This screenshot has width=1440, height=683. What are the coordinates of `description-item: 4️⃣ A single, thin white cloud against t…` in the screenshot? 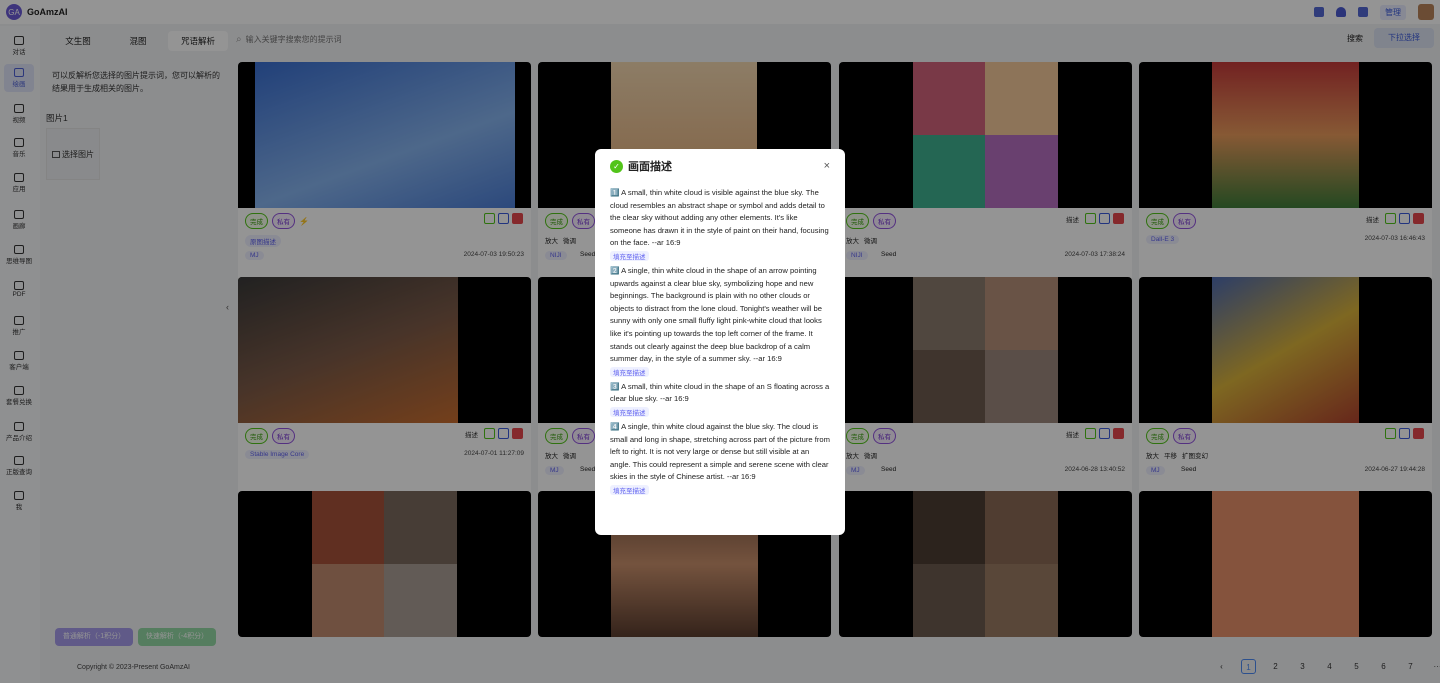 It's located at (720, 451).